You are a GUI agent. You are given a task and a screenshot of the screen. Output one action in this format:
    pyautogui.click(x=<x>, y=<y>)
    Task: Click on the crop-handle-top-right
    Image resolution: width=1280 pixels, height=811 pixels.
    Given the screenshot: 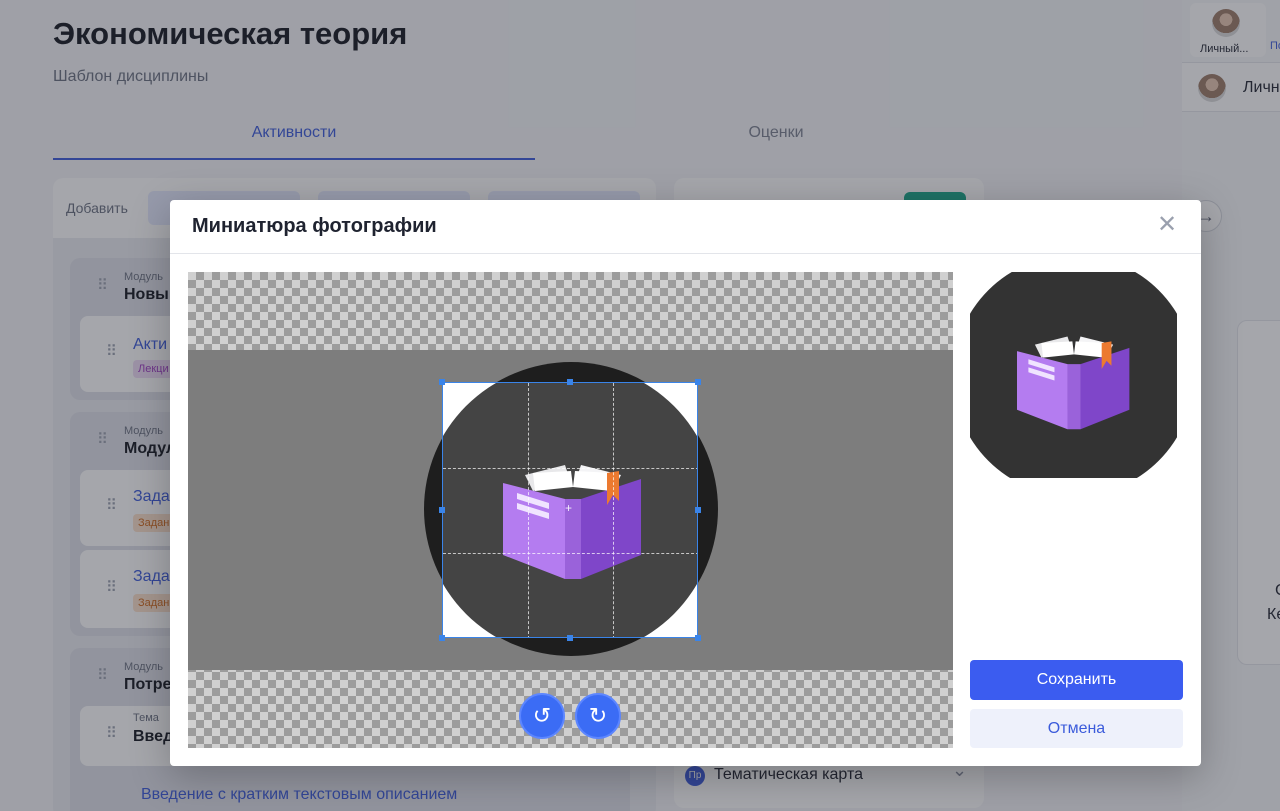 What is the action you would take?
    pyautogui.click(x=698, y=382)
    